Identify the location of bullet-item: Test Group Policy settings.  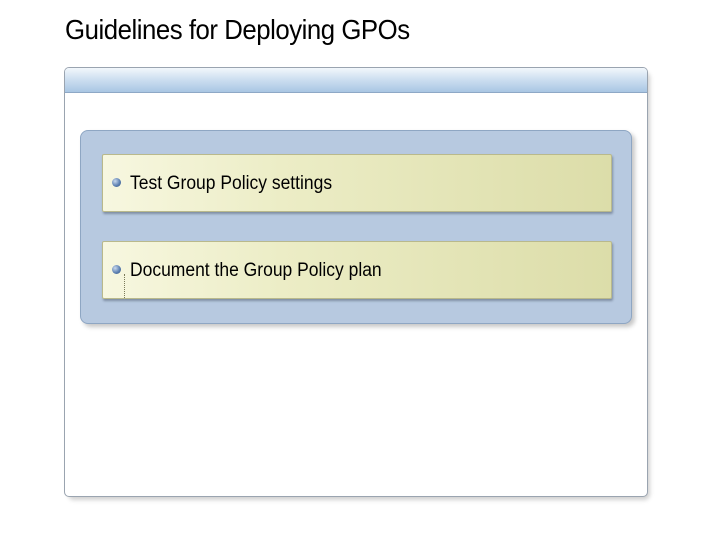
(357, 183).